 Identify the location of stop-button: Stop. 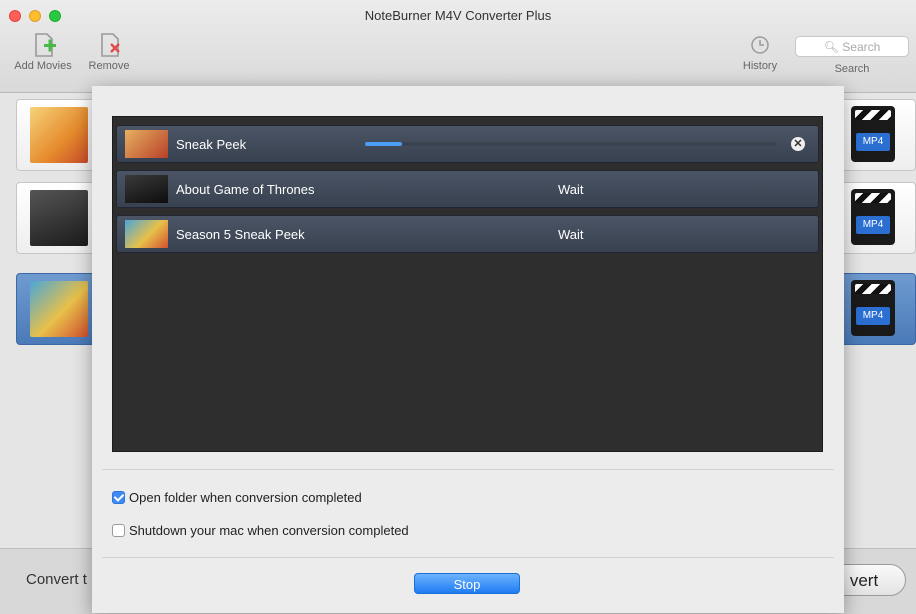
(467, 583).